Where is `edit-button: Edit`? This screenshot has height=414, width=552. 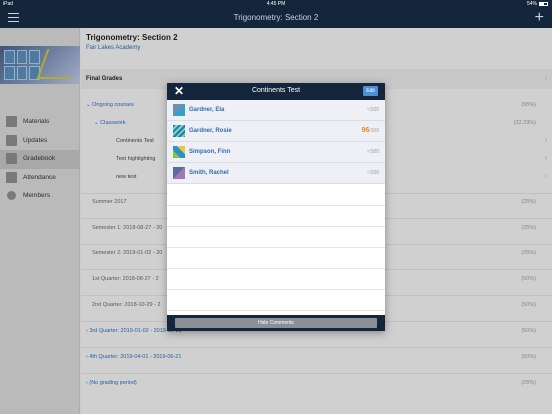 edit-button: Edit is located at coordinates (370, 91).